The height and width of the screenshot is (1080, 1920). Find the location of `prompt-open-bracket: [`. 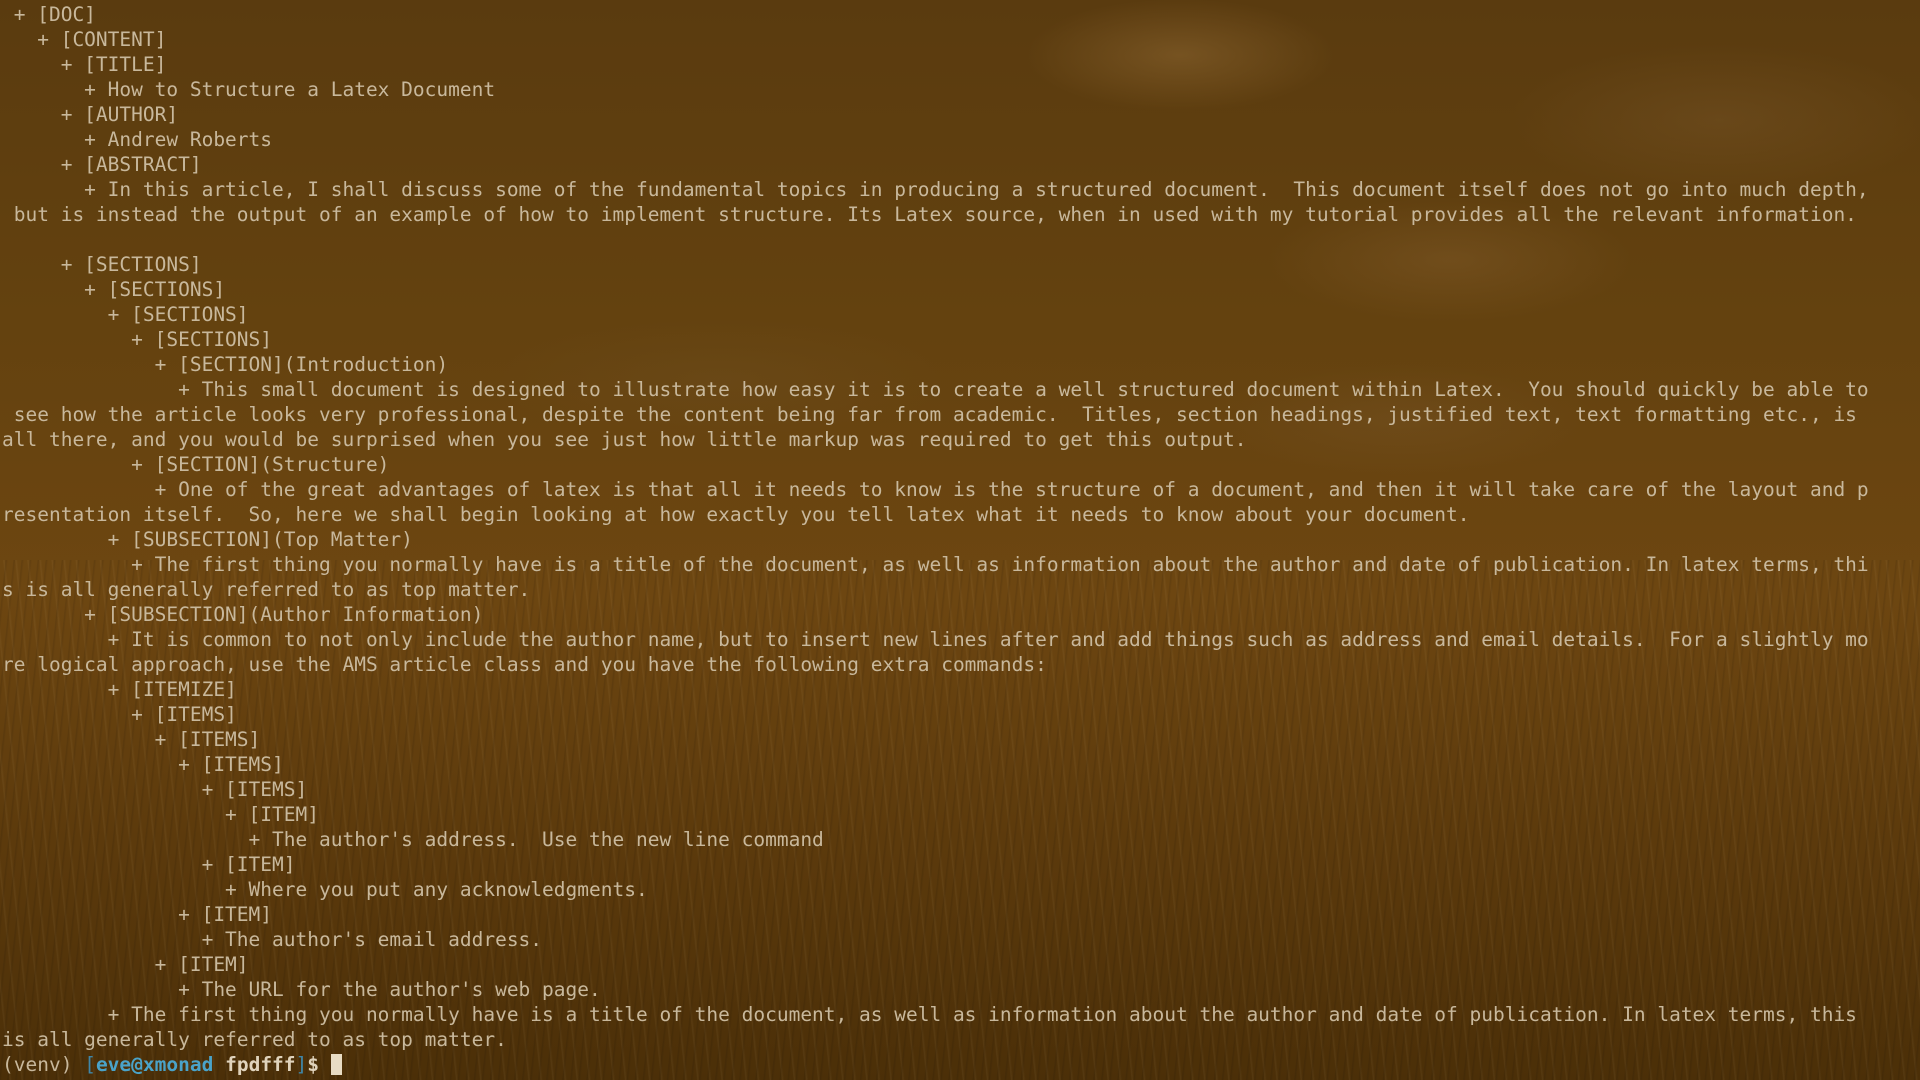

prompt-open-bracket: [ is located at coordinates (90, 1064).